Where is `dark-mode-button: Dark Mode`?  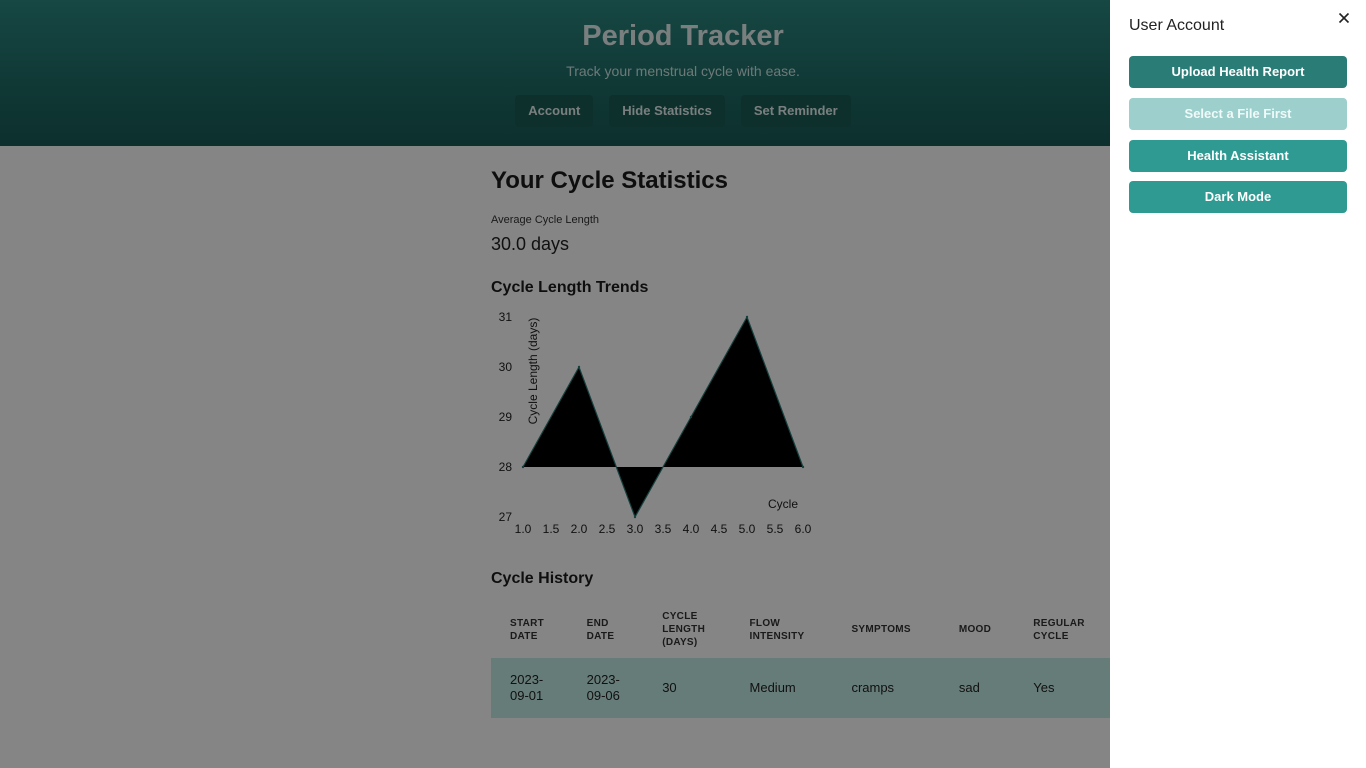
dark-mode-button: Dark Mode is located at coordinates (1238, 197).